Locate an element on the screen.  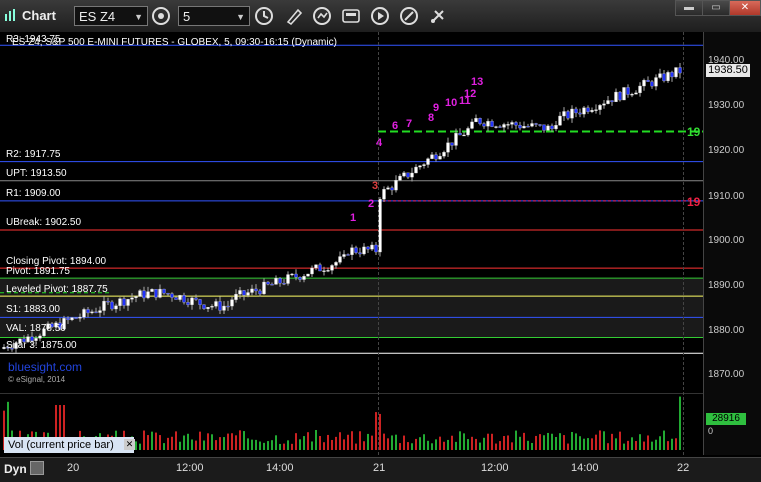
close-button: ✕ is located at coordinates (745, 8).